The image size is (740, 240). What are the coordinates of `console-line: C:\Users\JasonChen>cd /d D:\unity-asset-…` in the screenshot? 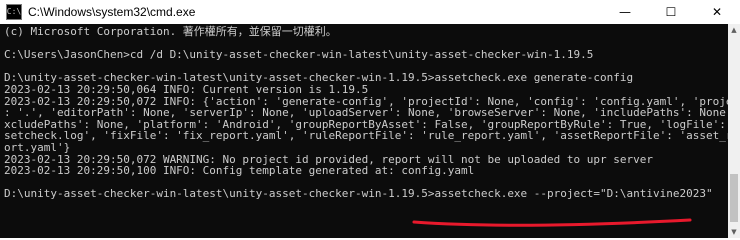 It's located at (299, 55).